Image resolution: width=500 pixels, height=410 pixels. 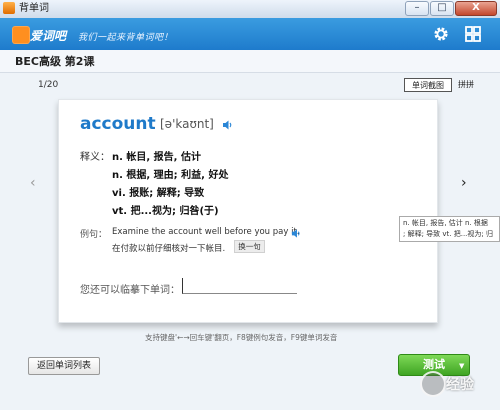 I want to click on definition-label: 释义：, so click(x=95, y=157).